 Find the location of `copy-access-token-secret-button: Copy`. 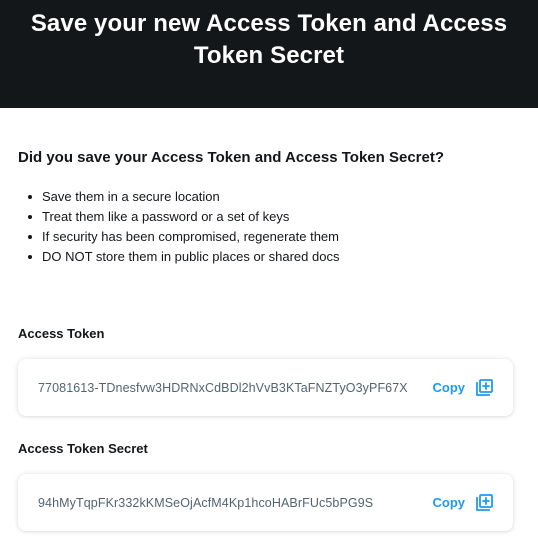

copy-access-token-secret-button: Copy is located at coordinates (464, 503).